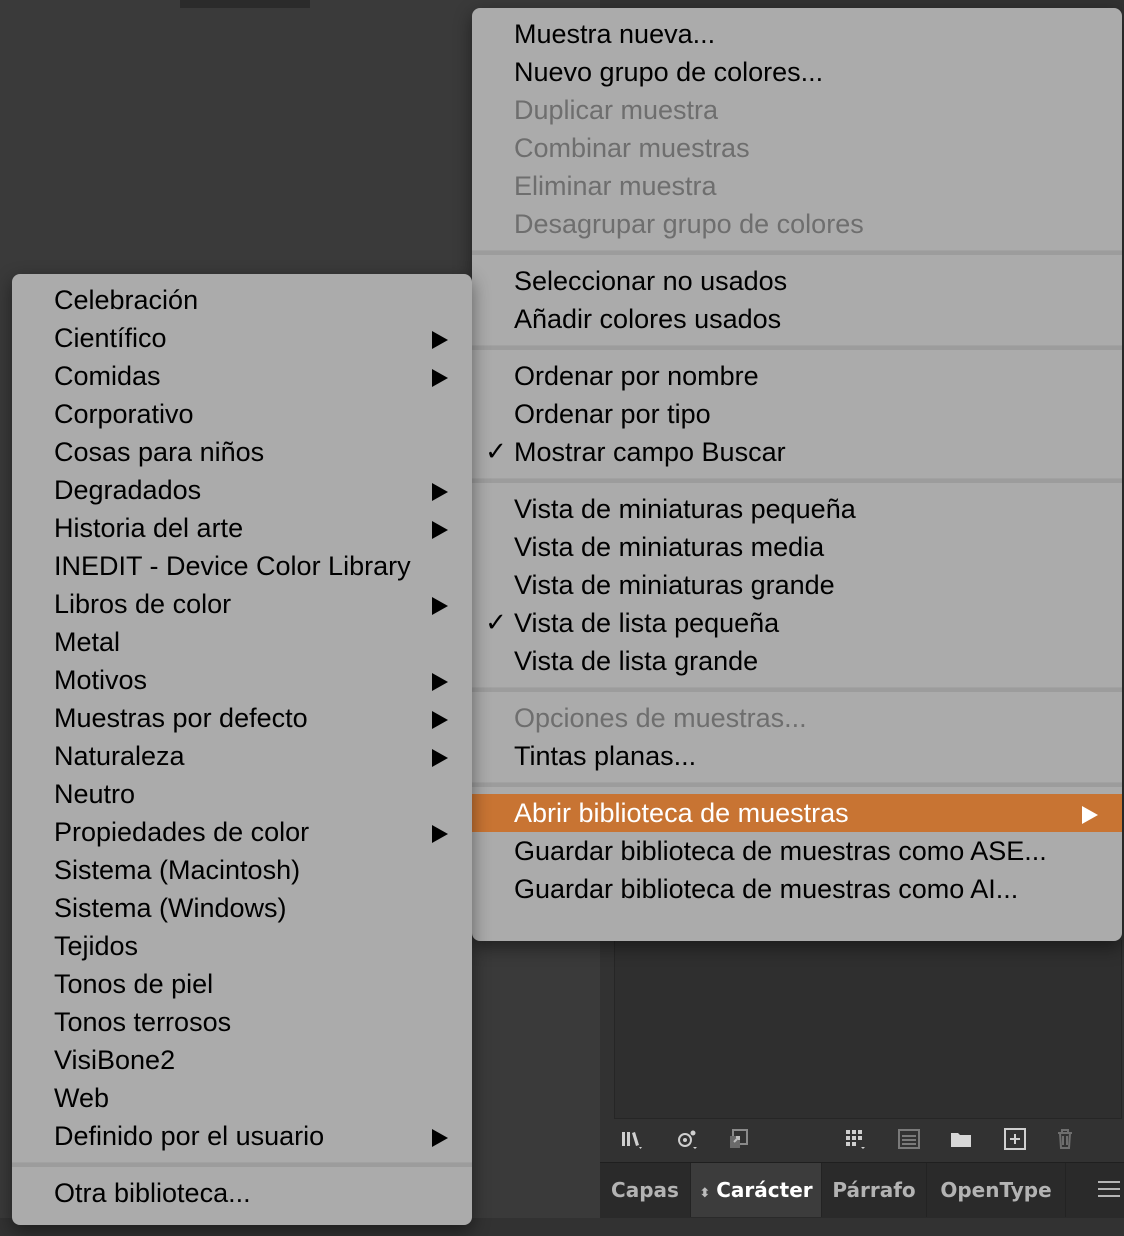 The image size is (1124, 1236). What do you see at coordinates (242, 642) in the screenshot?
I see `library-item-metal: Metal` at bounding box center [242, 642].